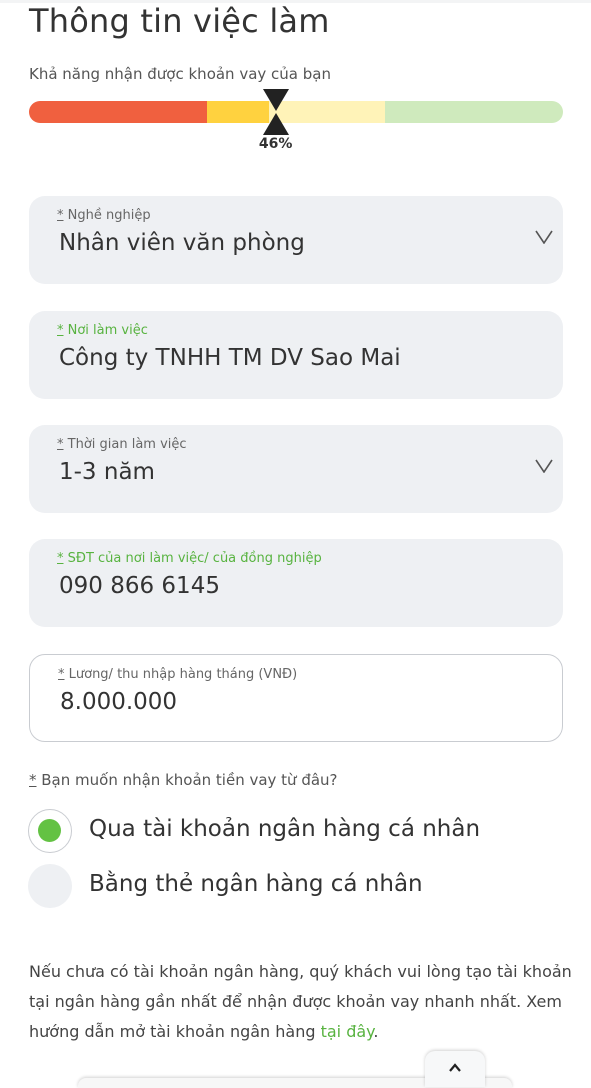 This screenshot has width=591, height=1088. I want to click on loan-probability-percent: 46%, so click(275, 144).